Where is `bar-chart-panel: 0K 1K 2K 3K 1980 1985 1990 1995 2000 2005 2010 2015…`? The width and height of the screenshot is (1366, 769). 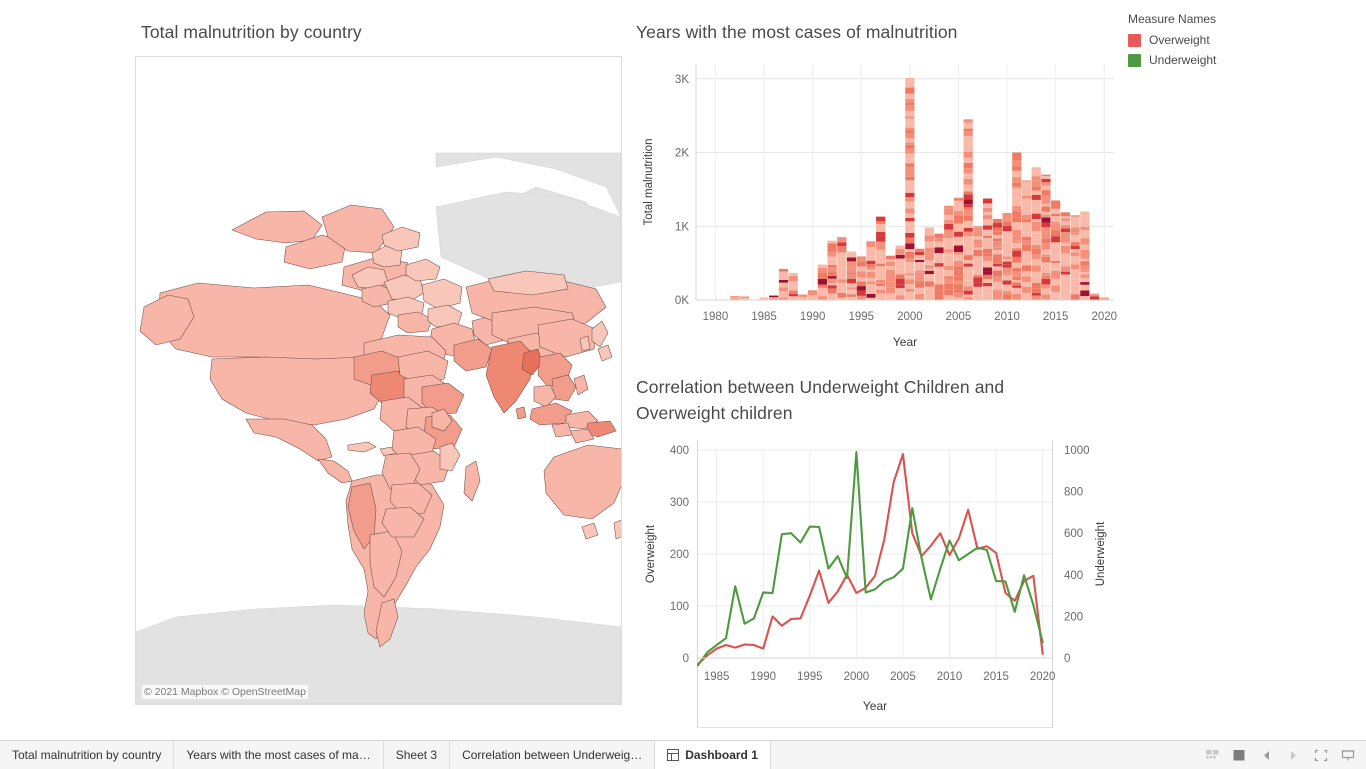
bar-chart-panel: 0K 1K 2K 3K 1980 1985 1990 1995 2000 2005 2010 2015… is located at coordinates (881, 206).